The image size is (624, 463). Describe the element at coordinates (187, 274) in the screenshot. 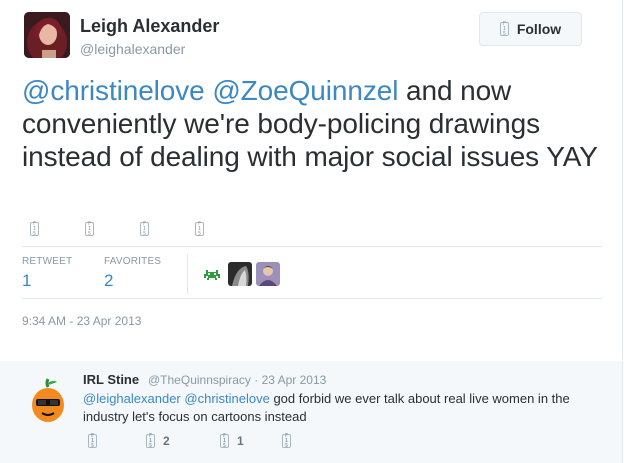

I see `stats-divider` at that location.